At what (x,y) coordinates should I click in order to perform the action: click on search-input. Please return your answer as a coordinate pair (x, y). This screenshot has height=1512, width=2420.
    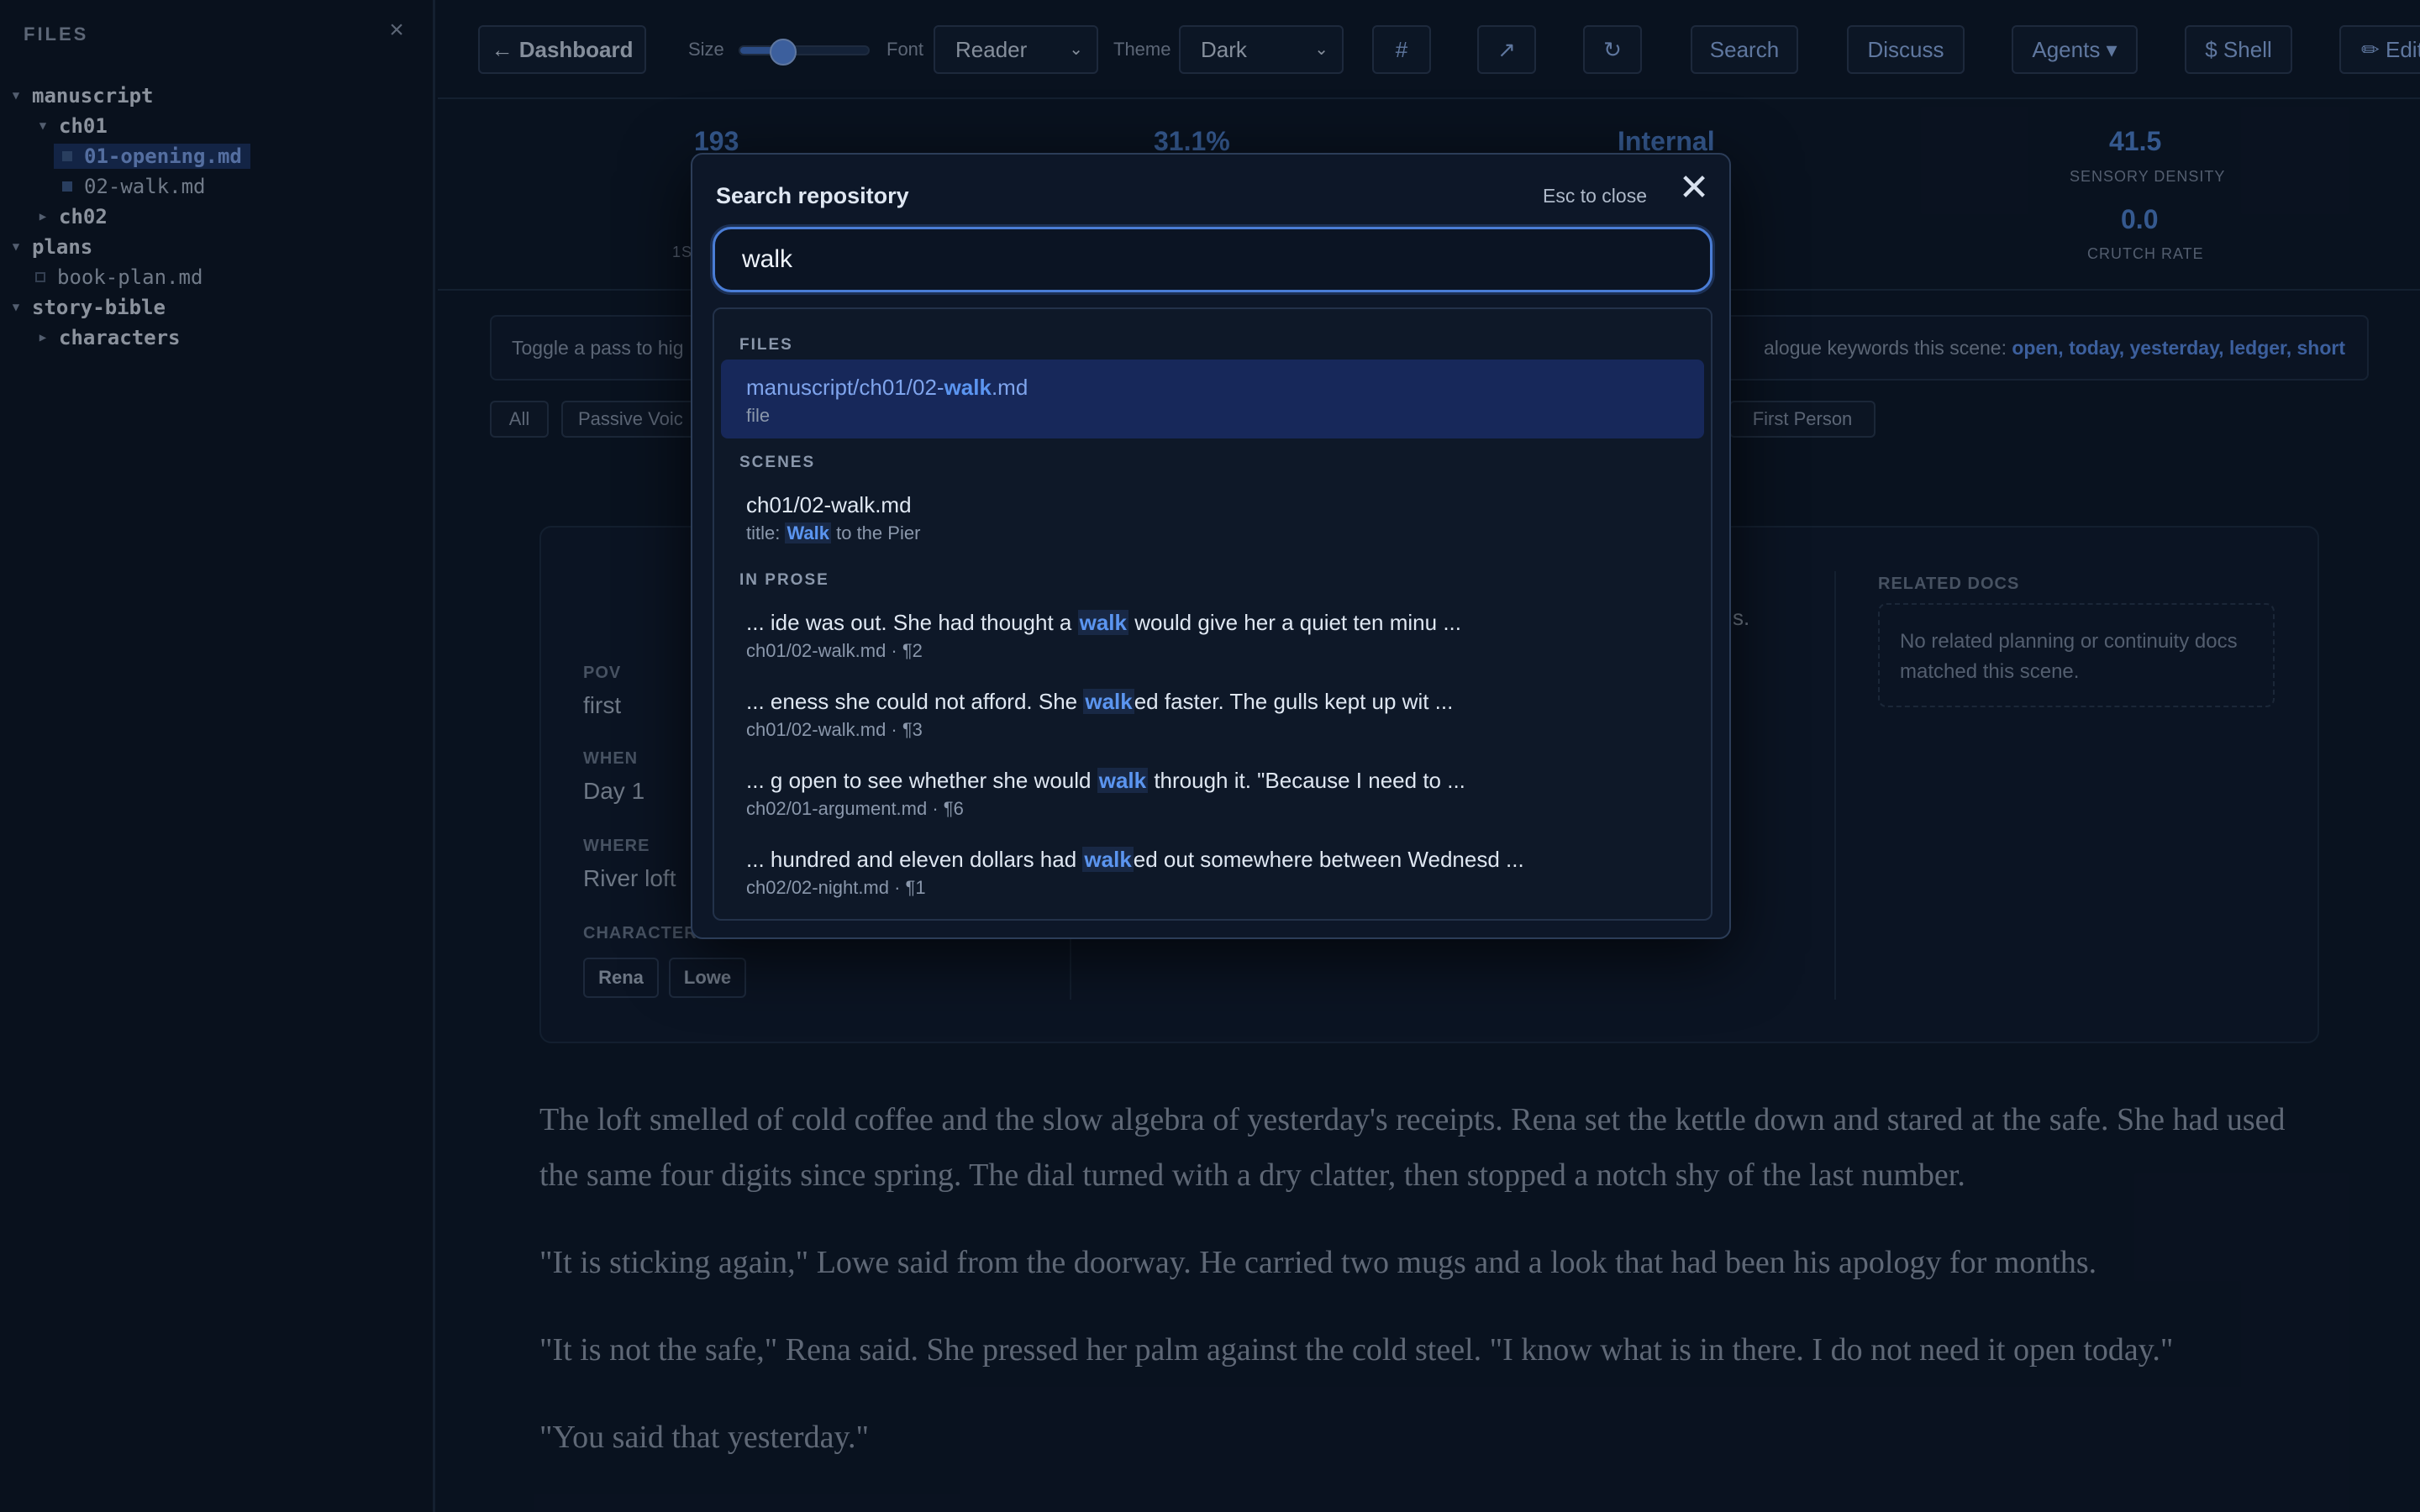
    Looking at the image, I should click on (1212, 259).